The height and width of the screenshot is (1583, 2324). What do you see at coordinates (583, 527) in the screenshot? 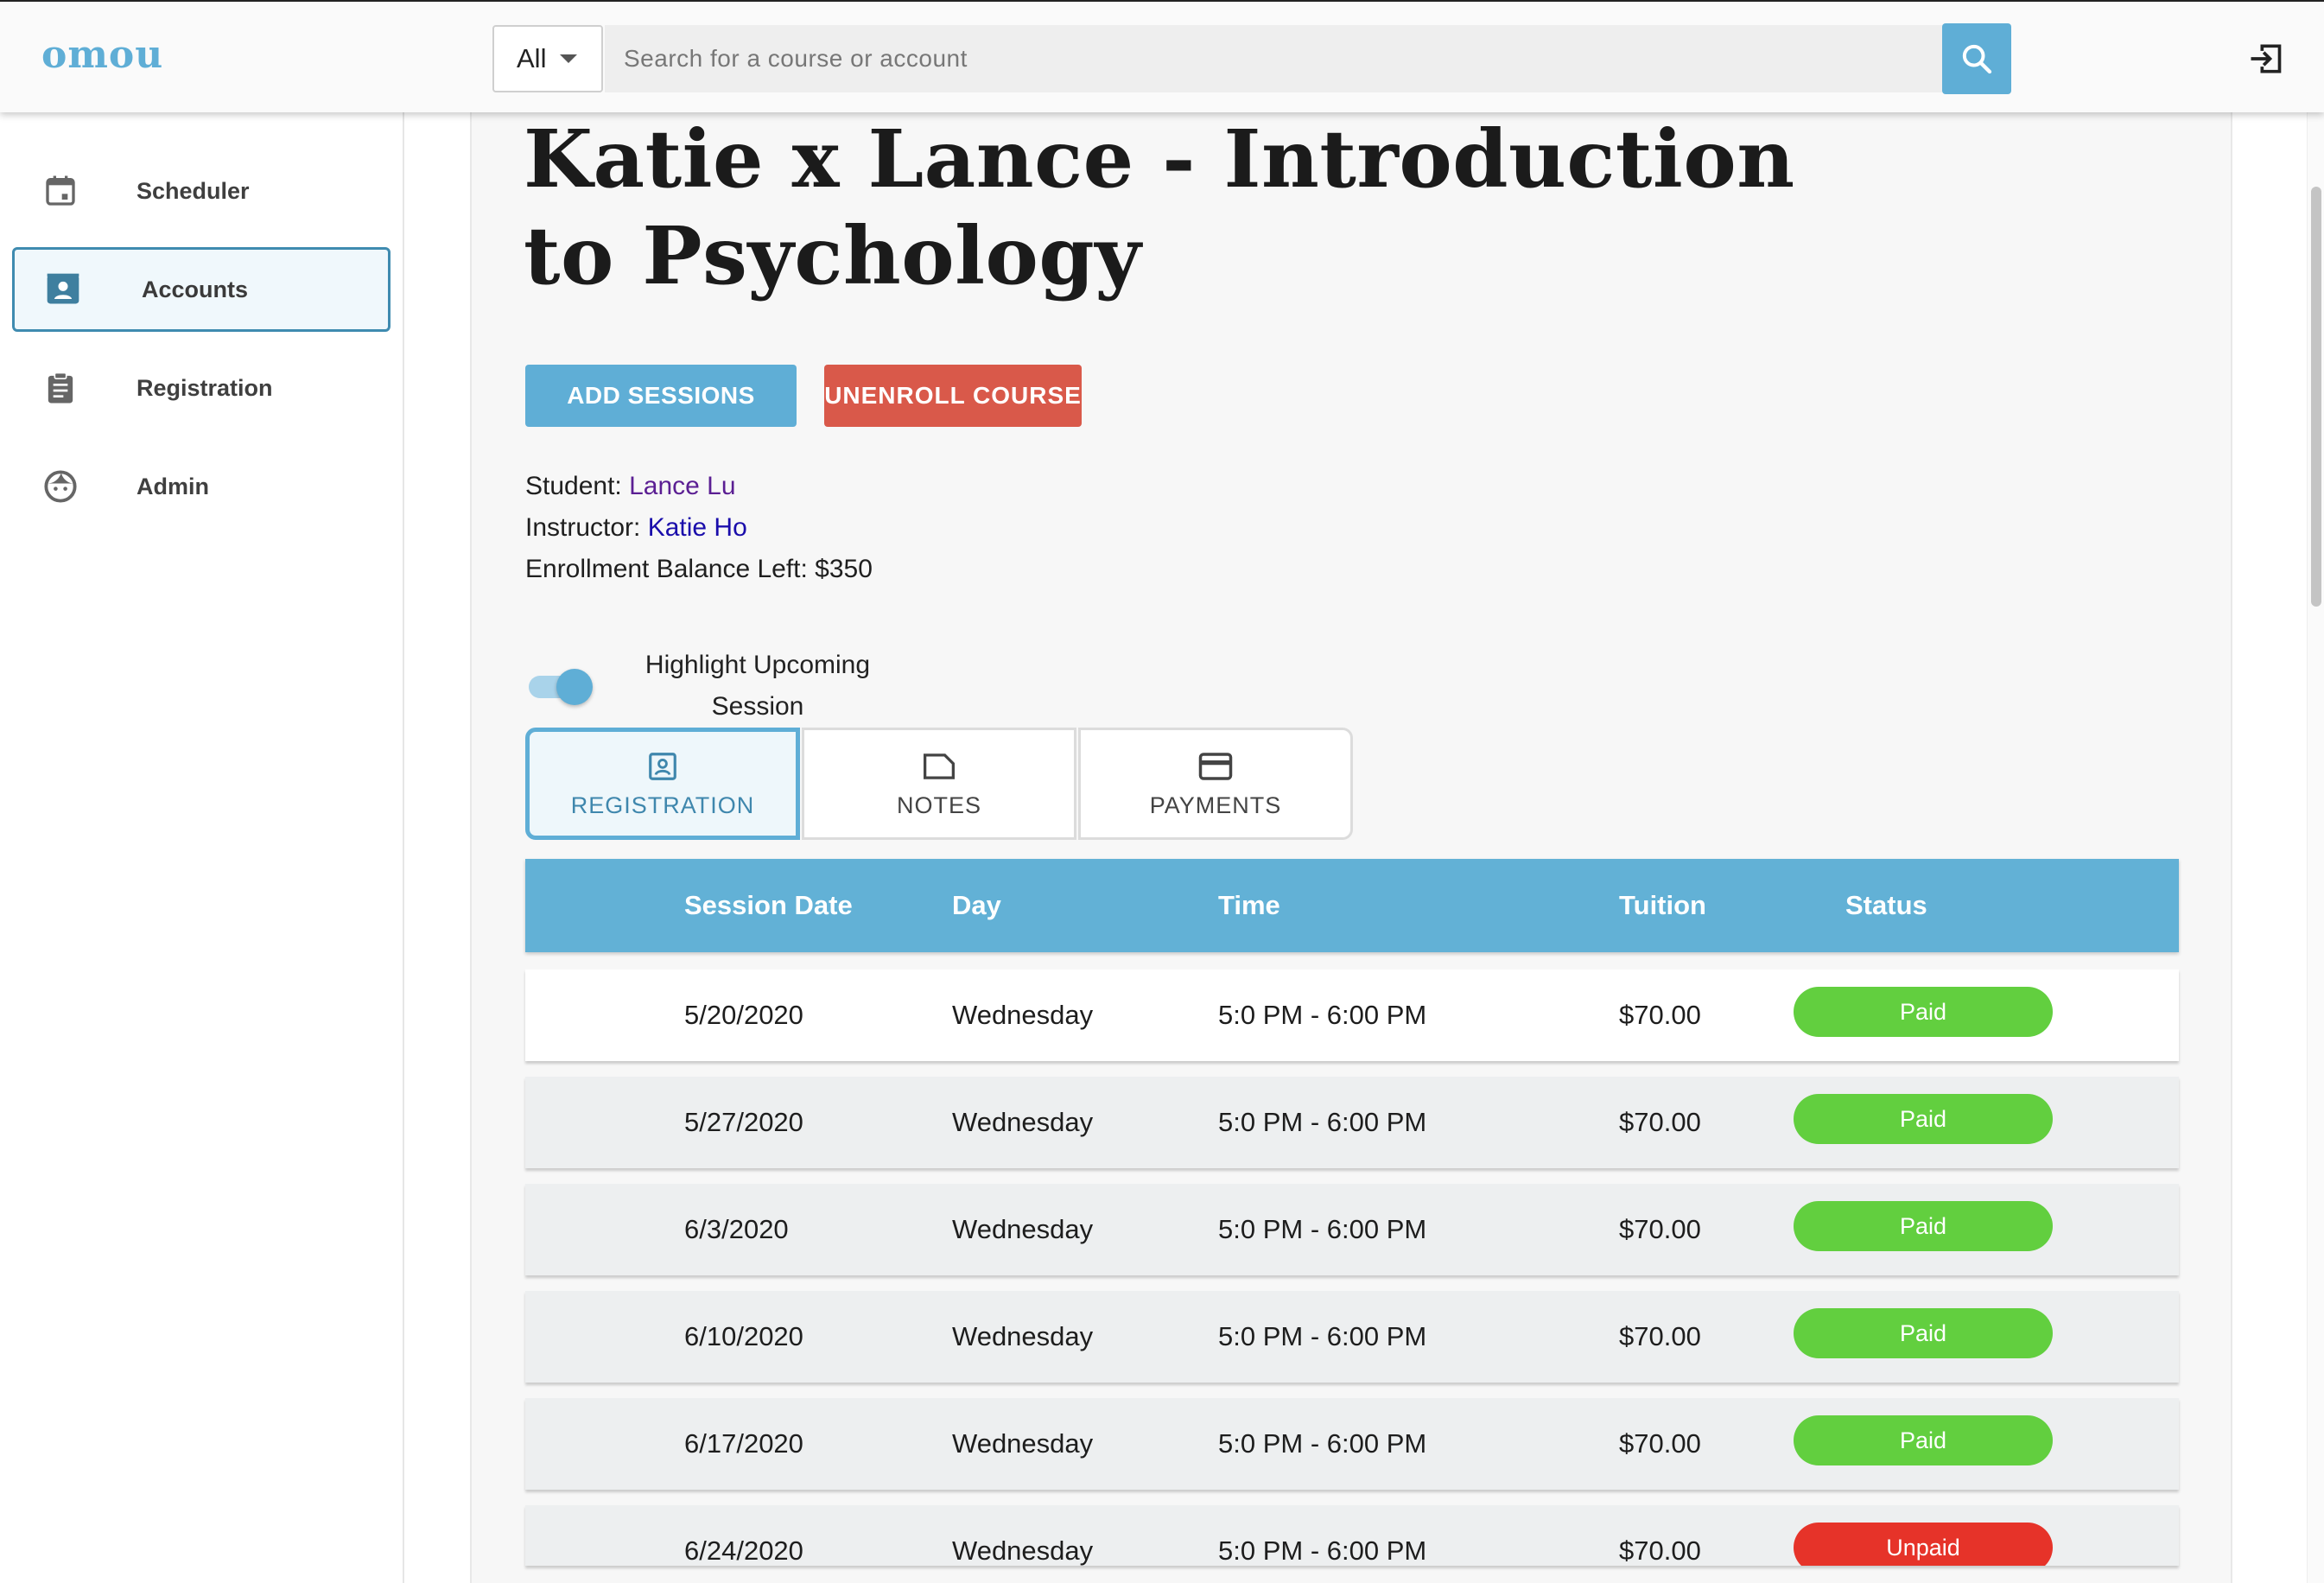
I see `instructor-label: Instructor:` at bounding box center [583, 527].